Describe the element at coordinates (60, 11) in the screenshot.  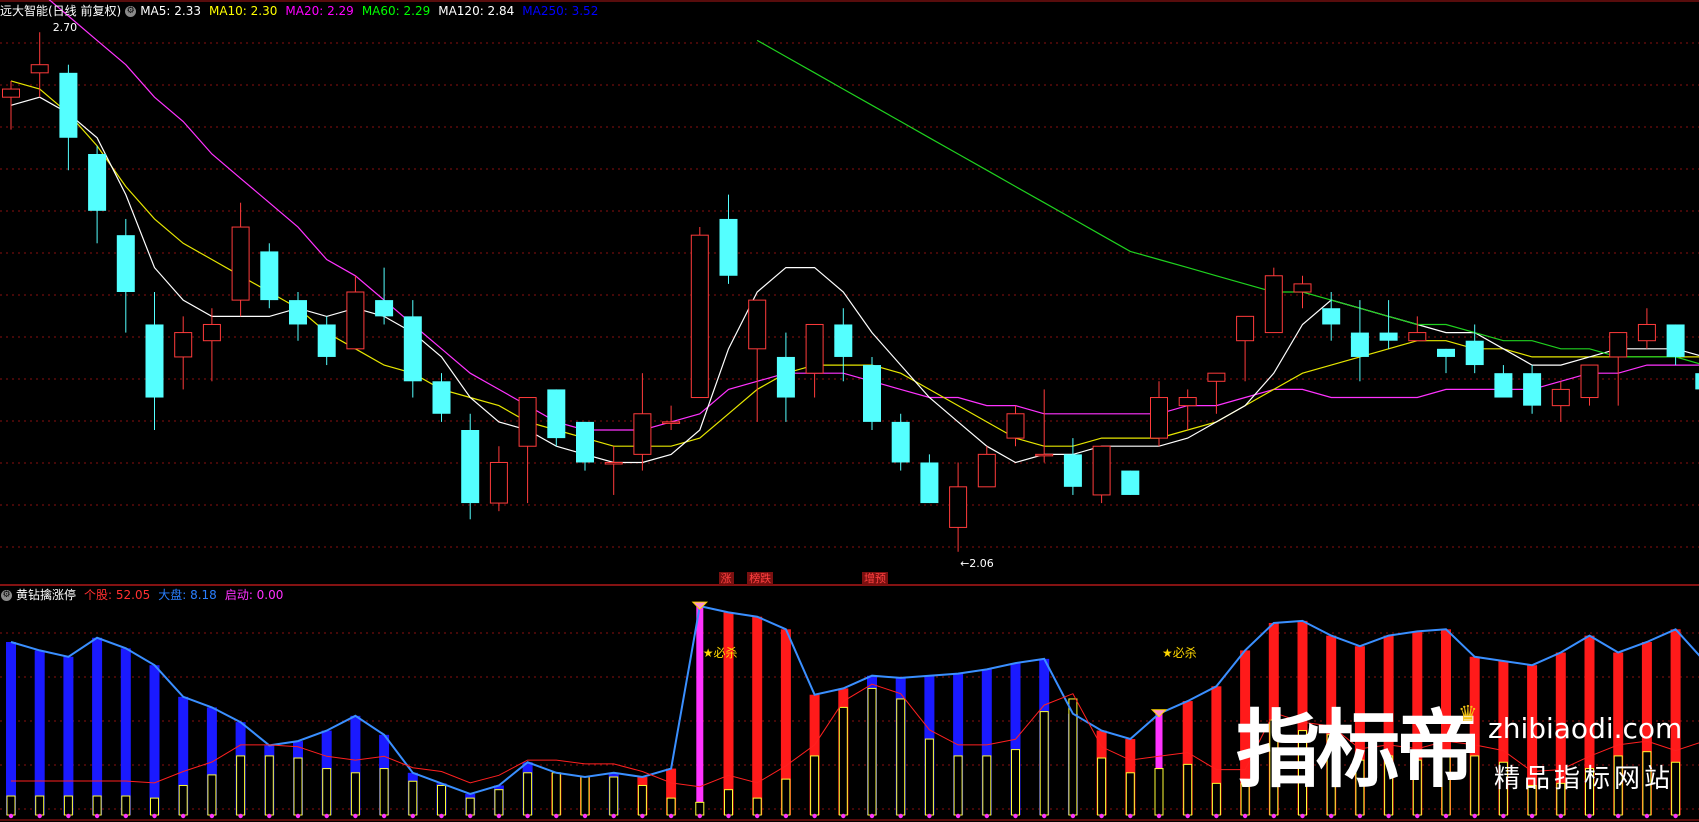
I see `stock-title: 远大智能(日线 前复权)` at that location.